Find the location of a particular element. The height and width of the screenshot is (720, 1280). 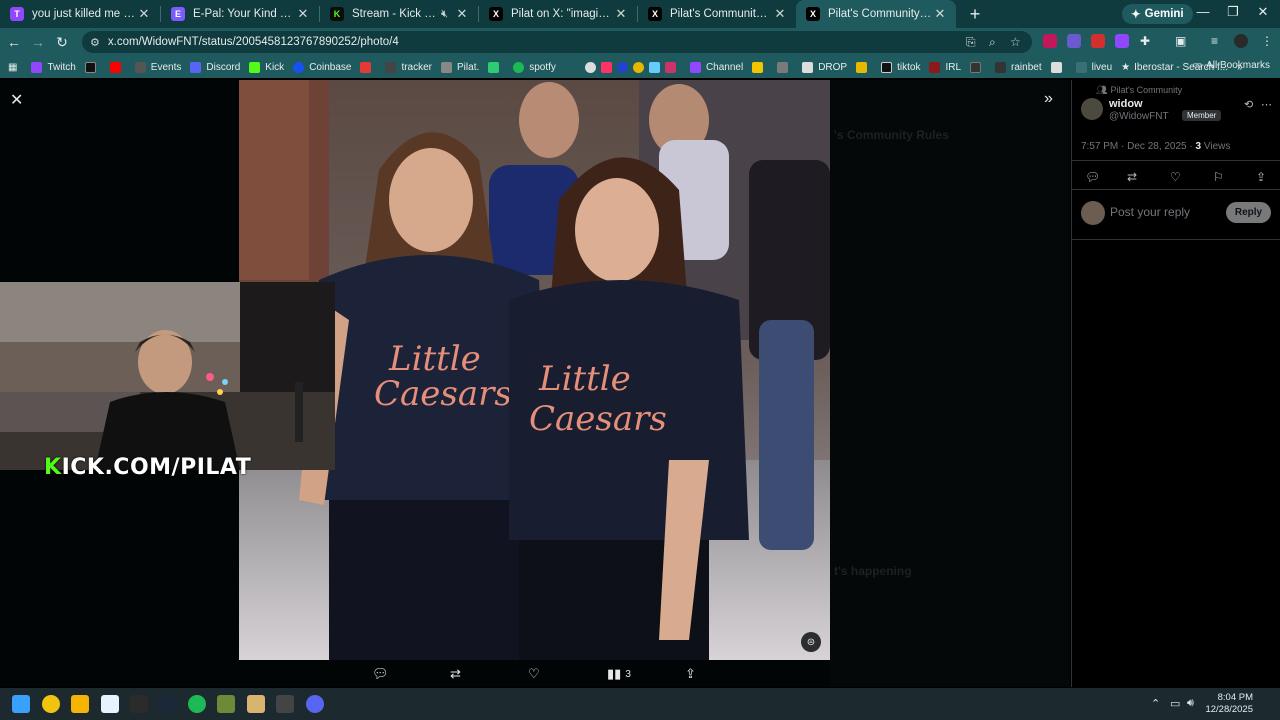

bookmark-spotify: spotfy is located at coordinates (534, 67).